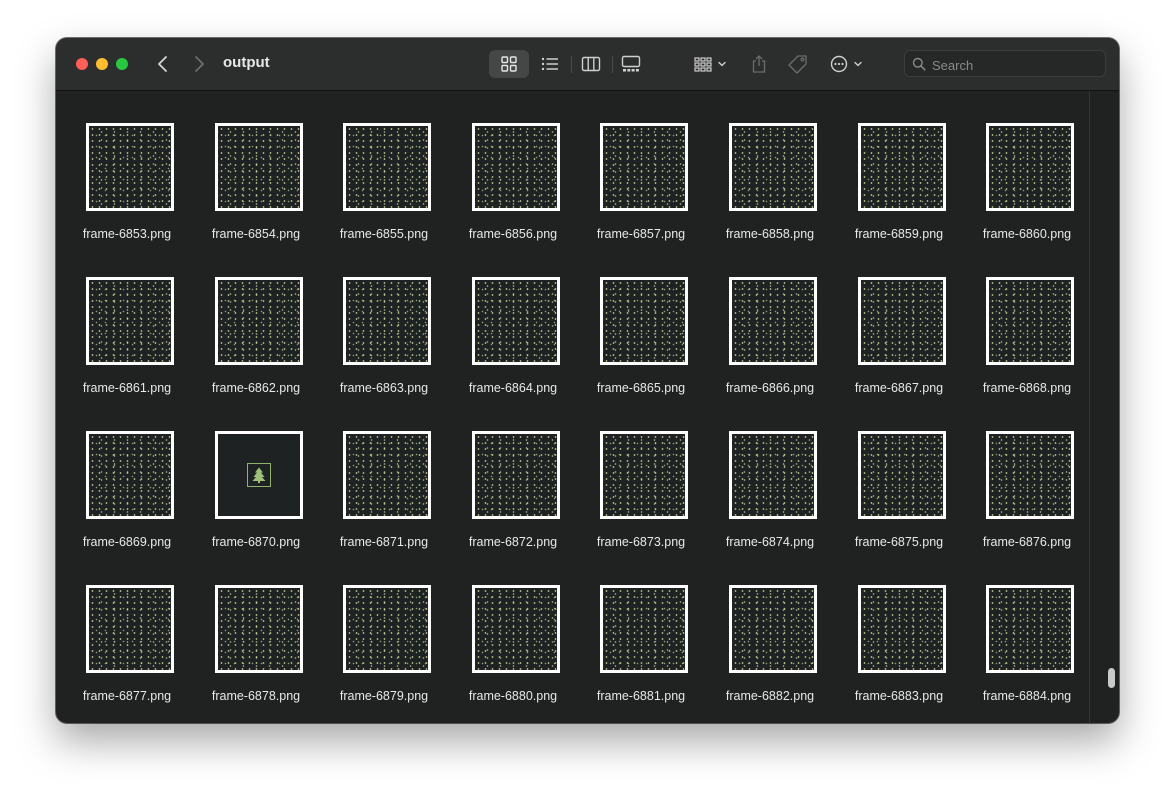 This screenshot has height=798, width=1175. What do you see at coordinates (384, 234) in the screenshot?
I see `file-name: frame-6855.png` at bounding box center [384, 234].